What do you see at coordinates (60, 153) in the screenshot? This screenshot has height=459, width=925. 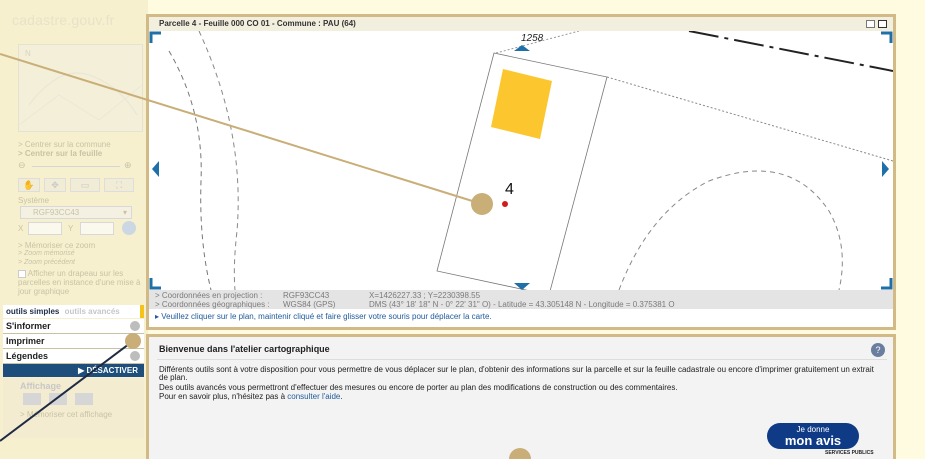 I see `center-feuille-link: > Centrer sur la feuille` at bounding box center [60, 153].